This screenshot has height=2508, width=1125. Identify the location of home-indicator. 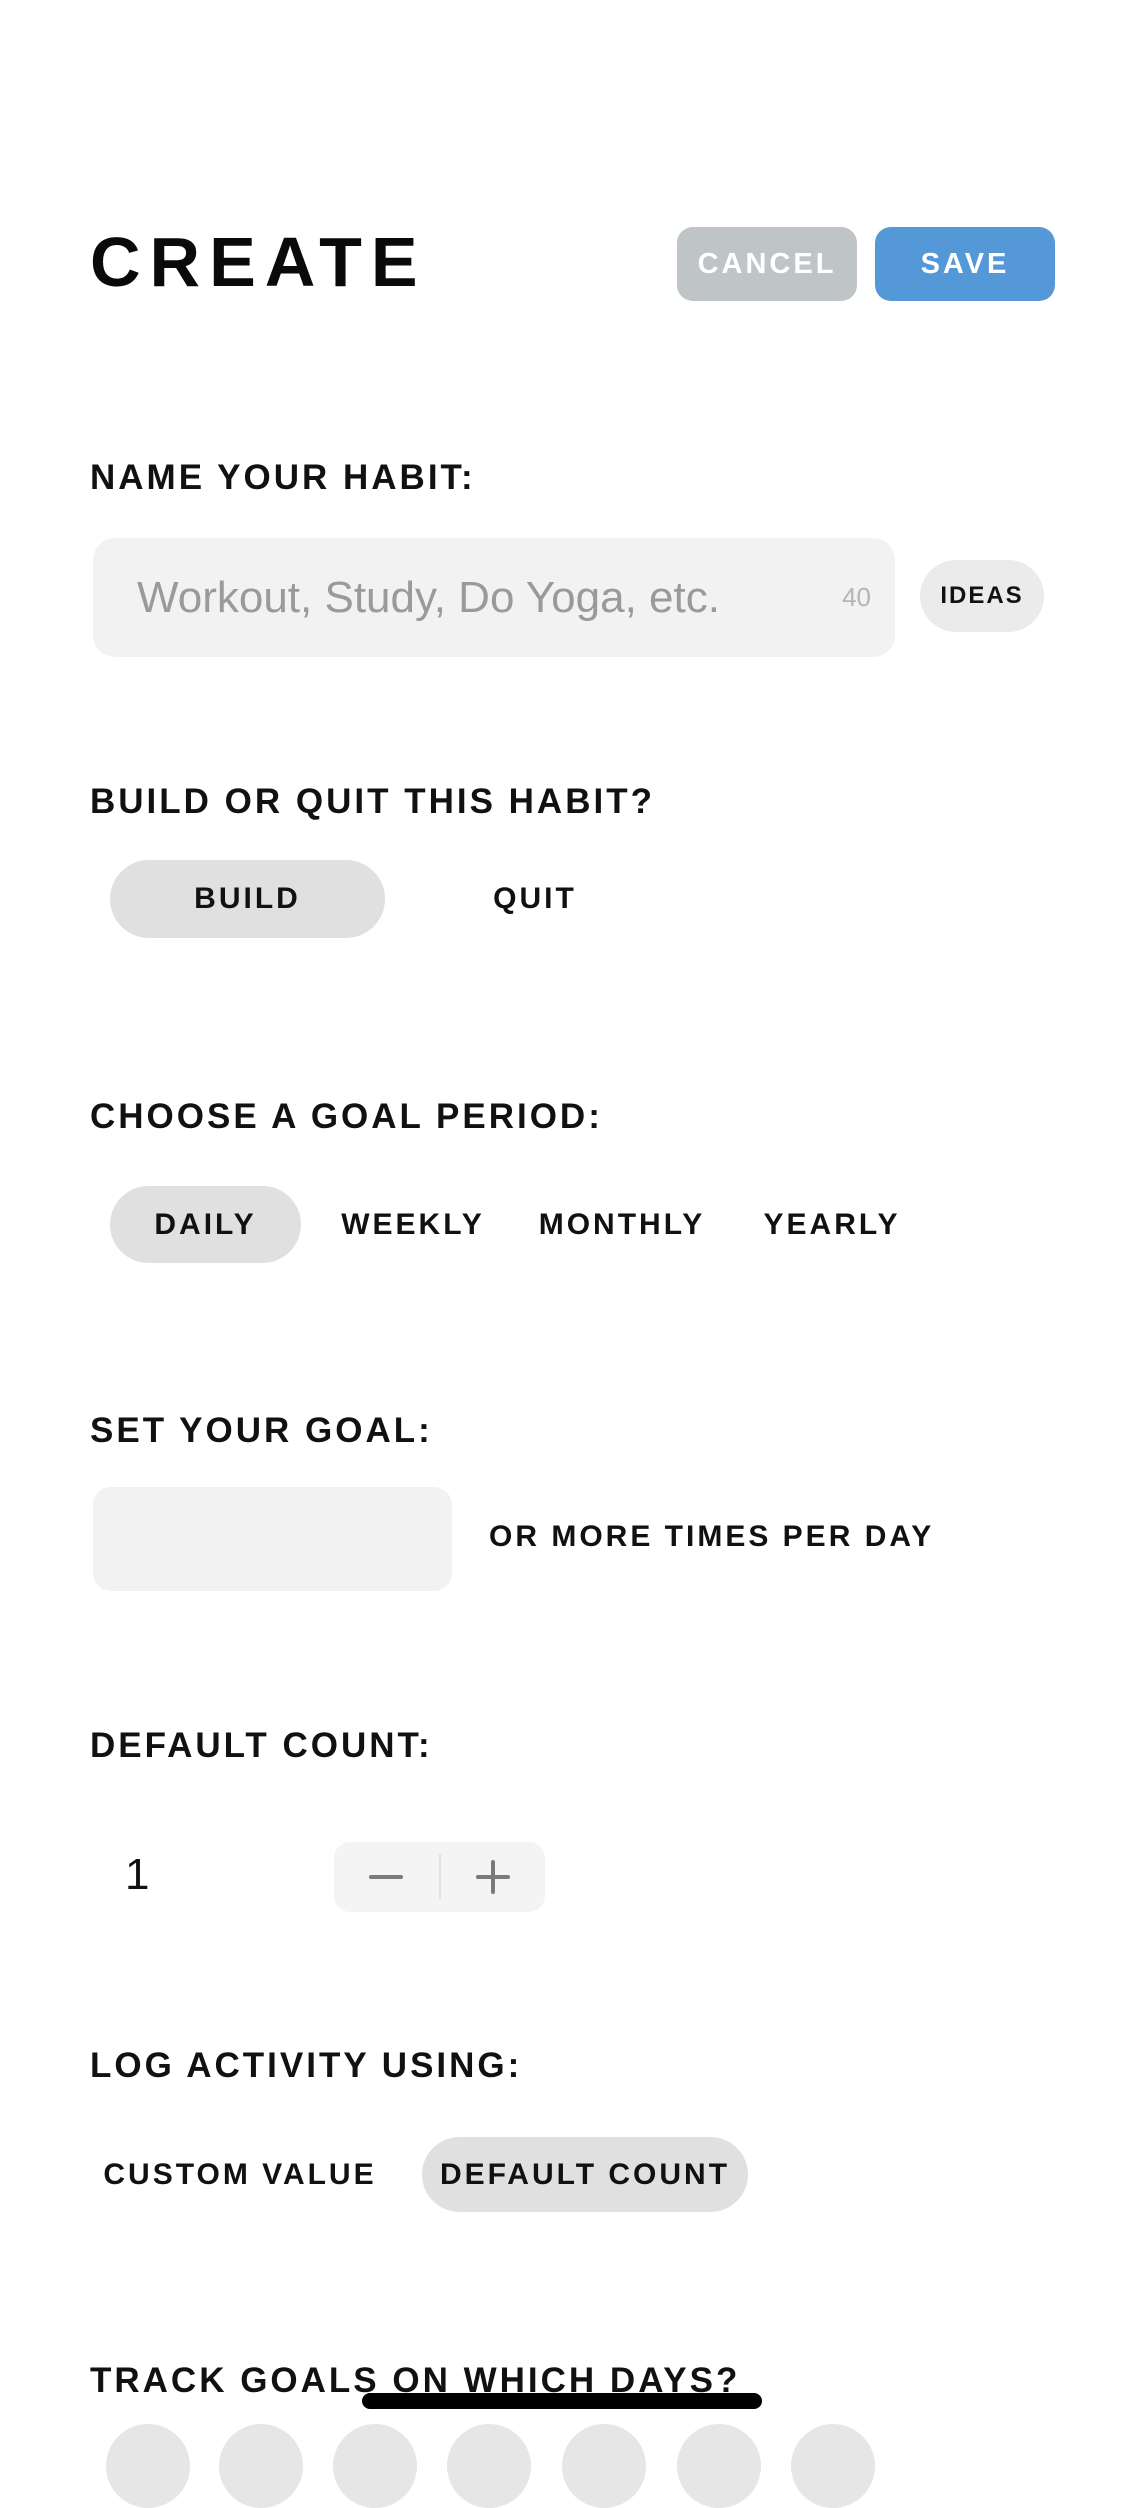
(562, 2401).